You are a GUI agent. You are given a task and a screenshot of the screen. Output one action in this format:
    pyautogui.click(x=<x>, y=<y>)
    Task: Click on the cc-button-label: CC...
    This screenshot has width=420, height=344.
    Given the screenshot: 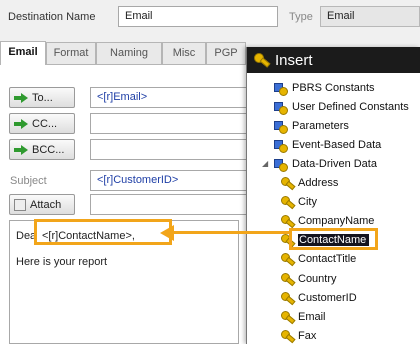 What is the action you would take?
    pyautogui.click(x=45, y=123)
    